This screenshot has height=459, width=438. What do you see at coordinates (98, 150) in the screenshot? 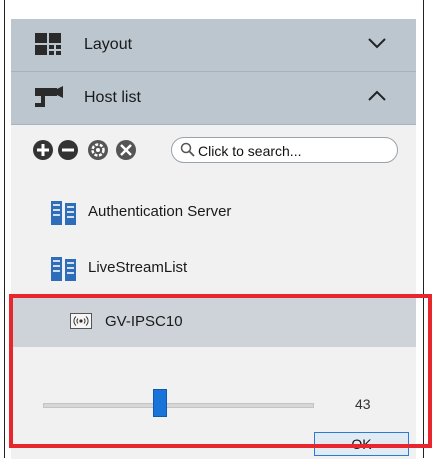
I see `settings-icon` at bounding box center [98, 150].